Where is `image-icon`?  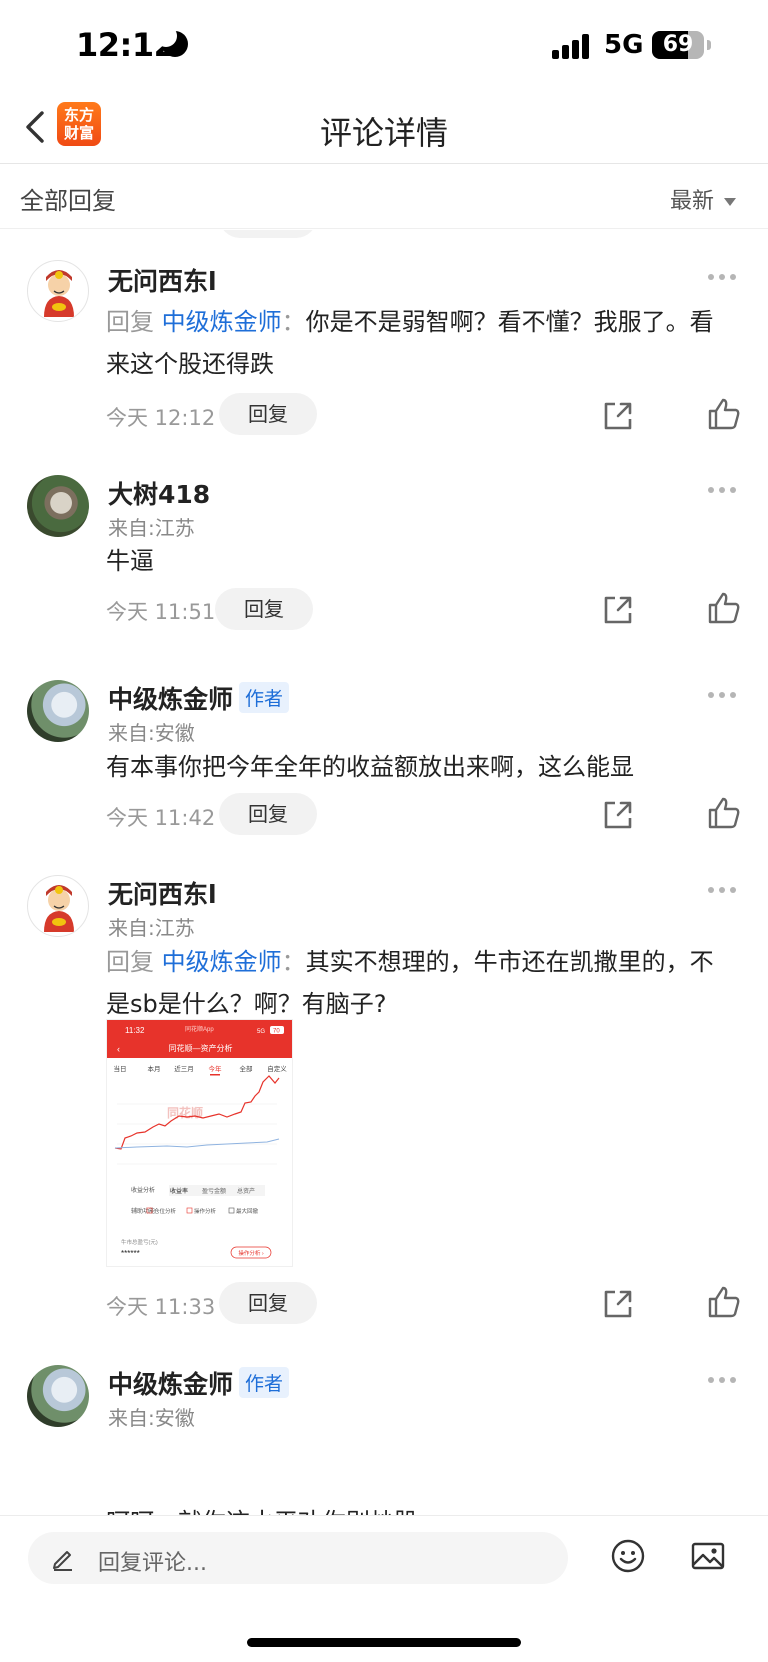
image-icon is located at coordinates (708, 1556).